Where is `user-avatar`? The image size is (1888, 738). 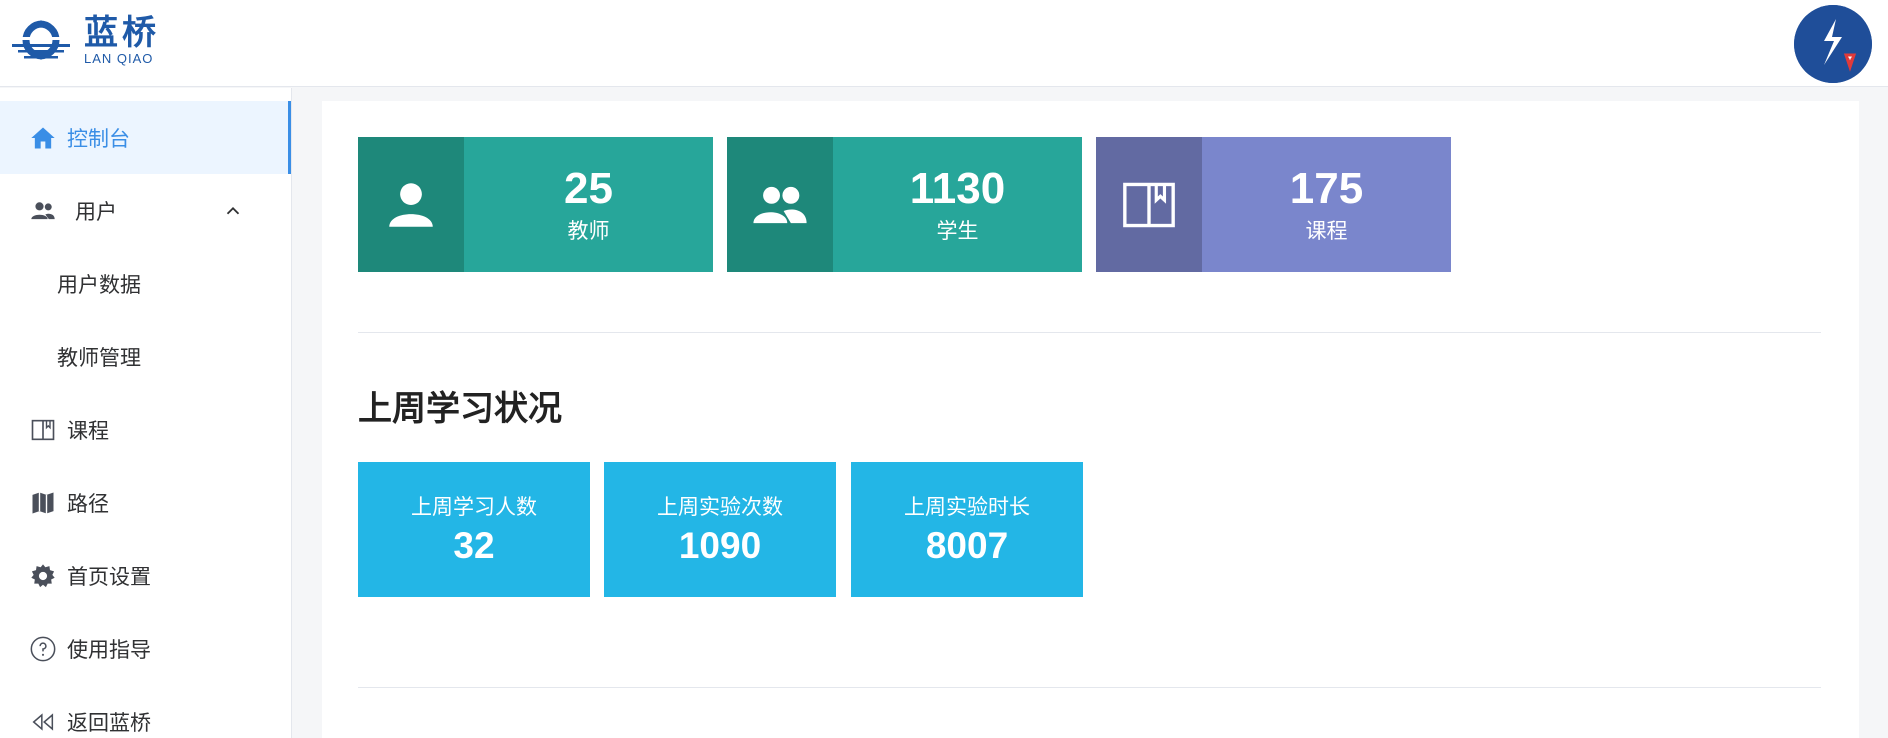 user-avatar is located at coordinates (1833, 44).